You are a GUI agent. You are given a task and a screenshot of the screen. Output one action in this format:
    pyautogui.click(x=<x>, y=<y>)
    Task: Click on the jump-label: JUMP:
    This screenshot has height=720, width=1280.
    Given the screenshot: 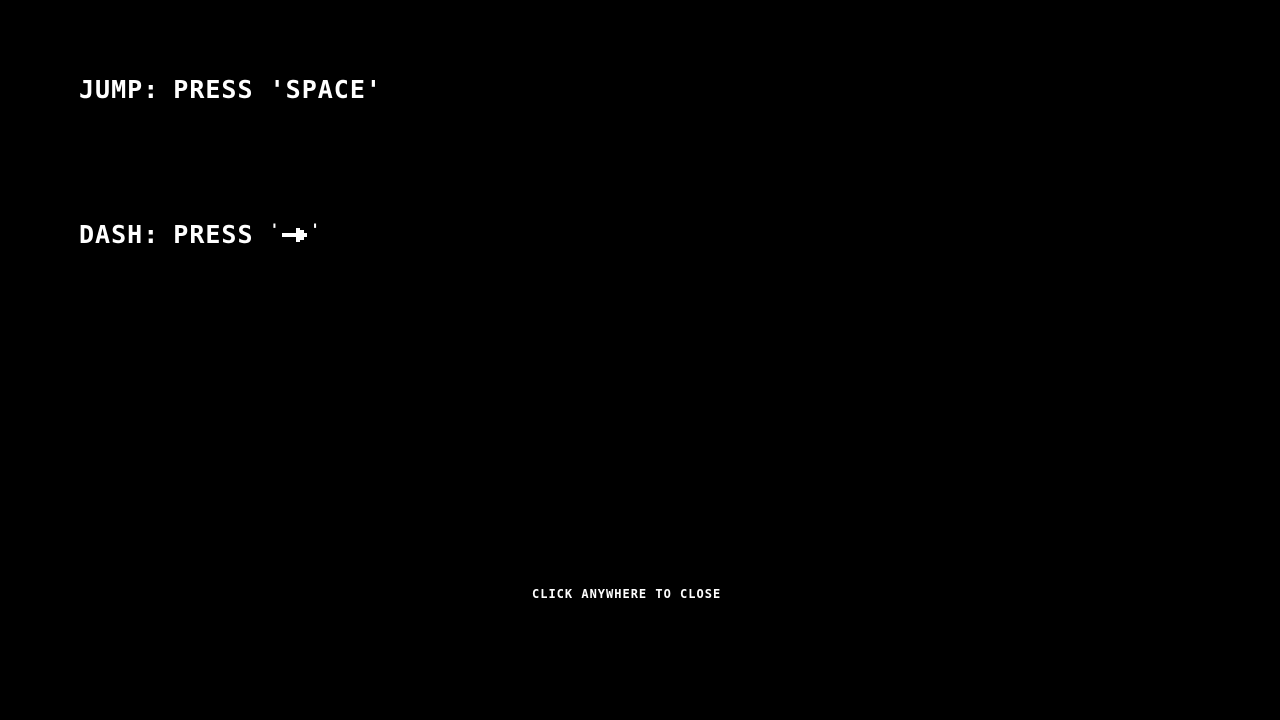 What is the action you would take?
    pyautogui.click(x=119, y=89)
    